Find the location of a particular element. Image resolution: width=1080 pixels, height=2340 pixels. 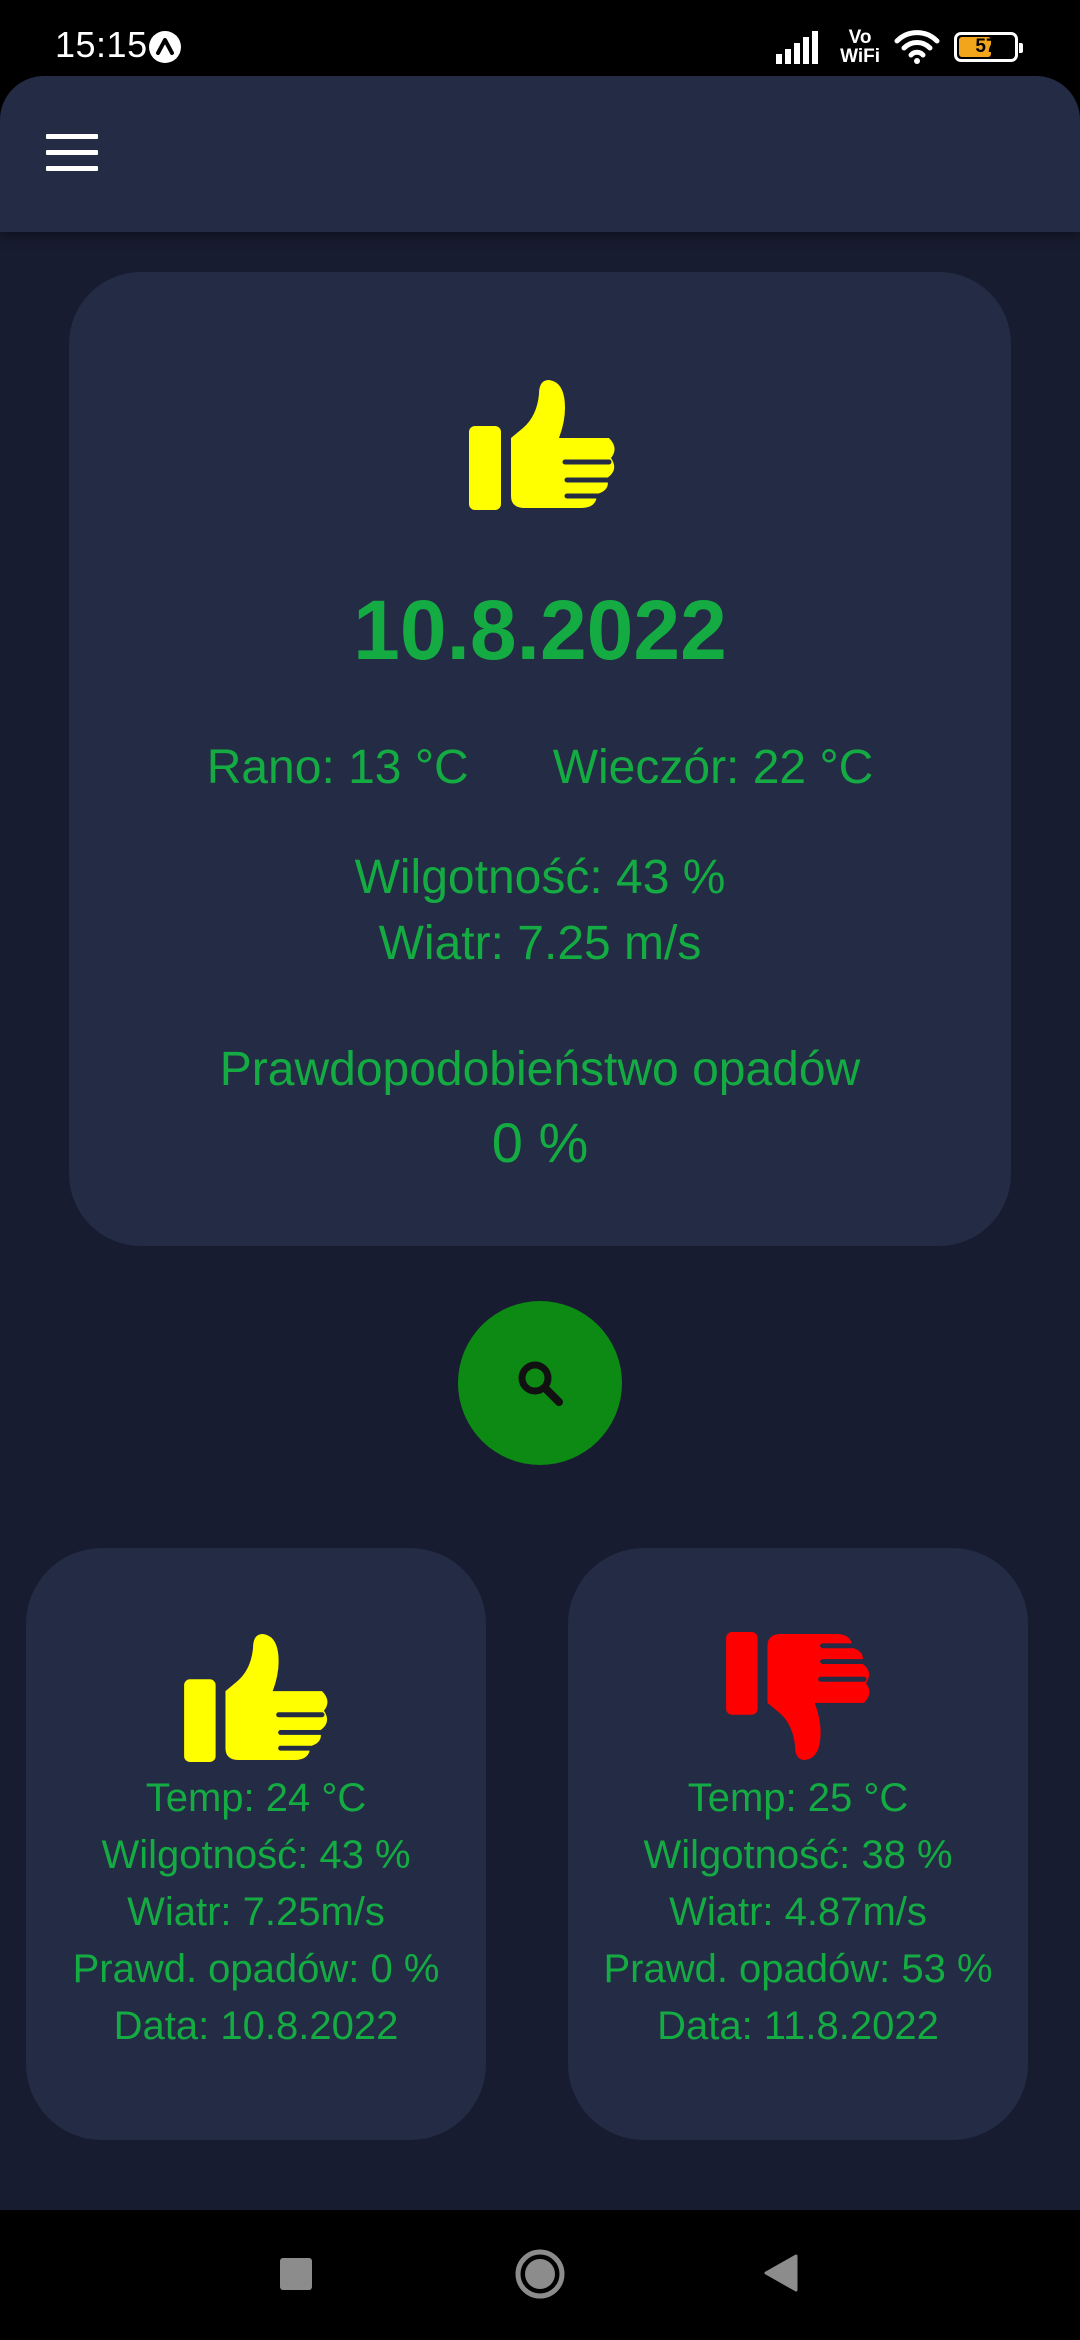

wifi-icon is located at coordinates (917, 47).